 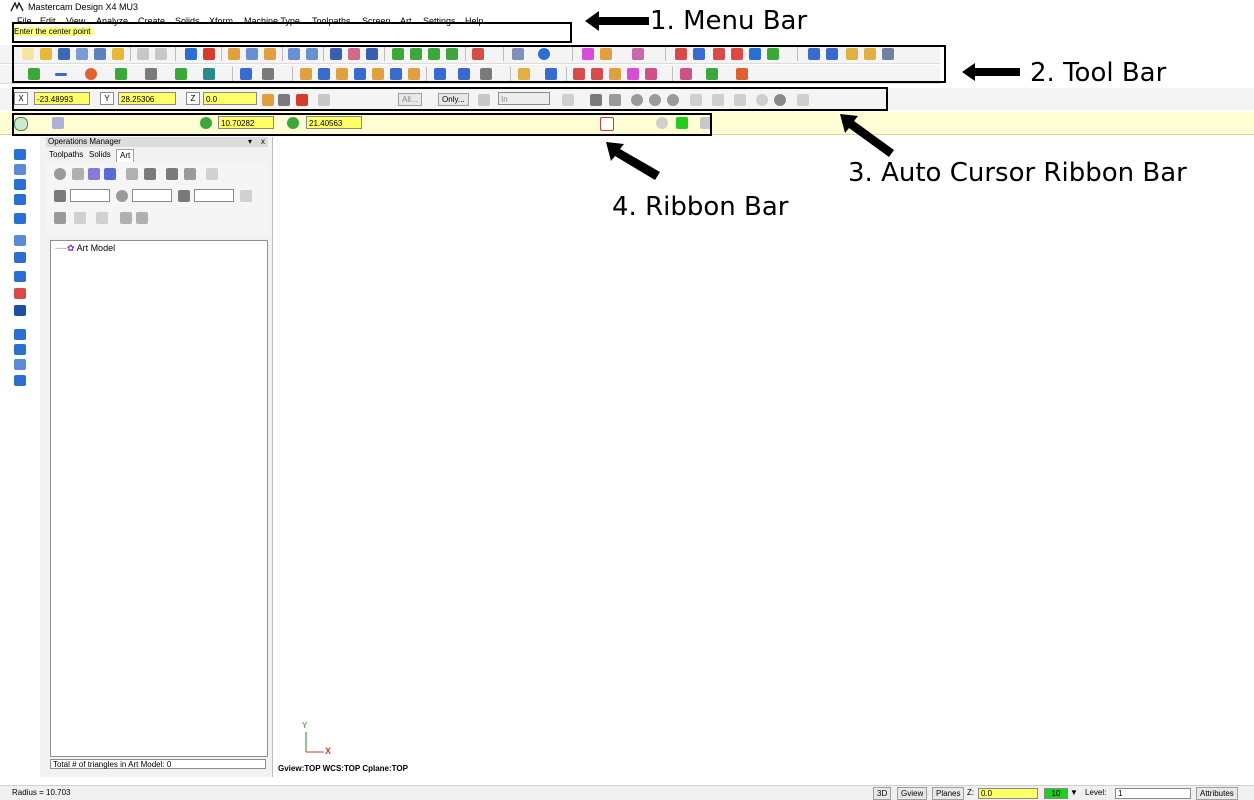 What do you see at coordinates (159, 498) in the screenshot?
I see `art-tree: ----✿ Art Model` at bounding box center [159, 498].